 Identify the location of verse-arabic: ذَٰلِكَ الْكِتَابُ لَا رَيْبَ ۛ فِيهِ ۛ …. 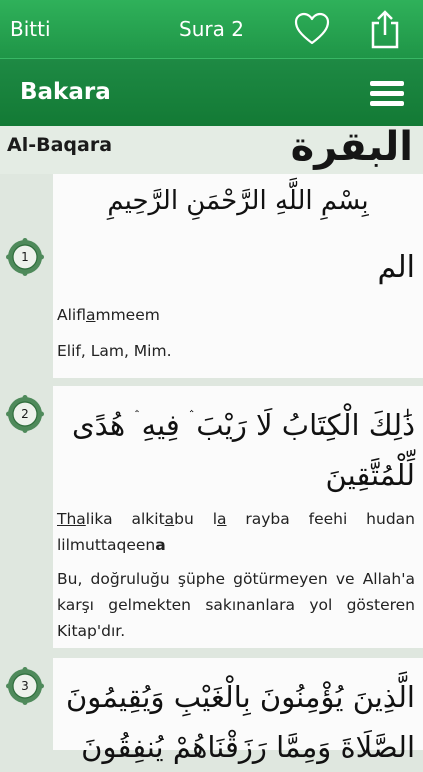
(243, 450).